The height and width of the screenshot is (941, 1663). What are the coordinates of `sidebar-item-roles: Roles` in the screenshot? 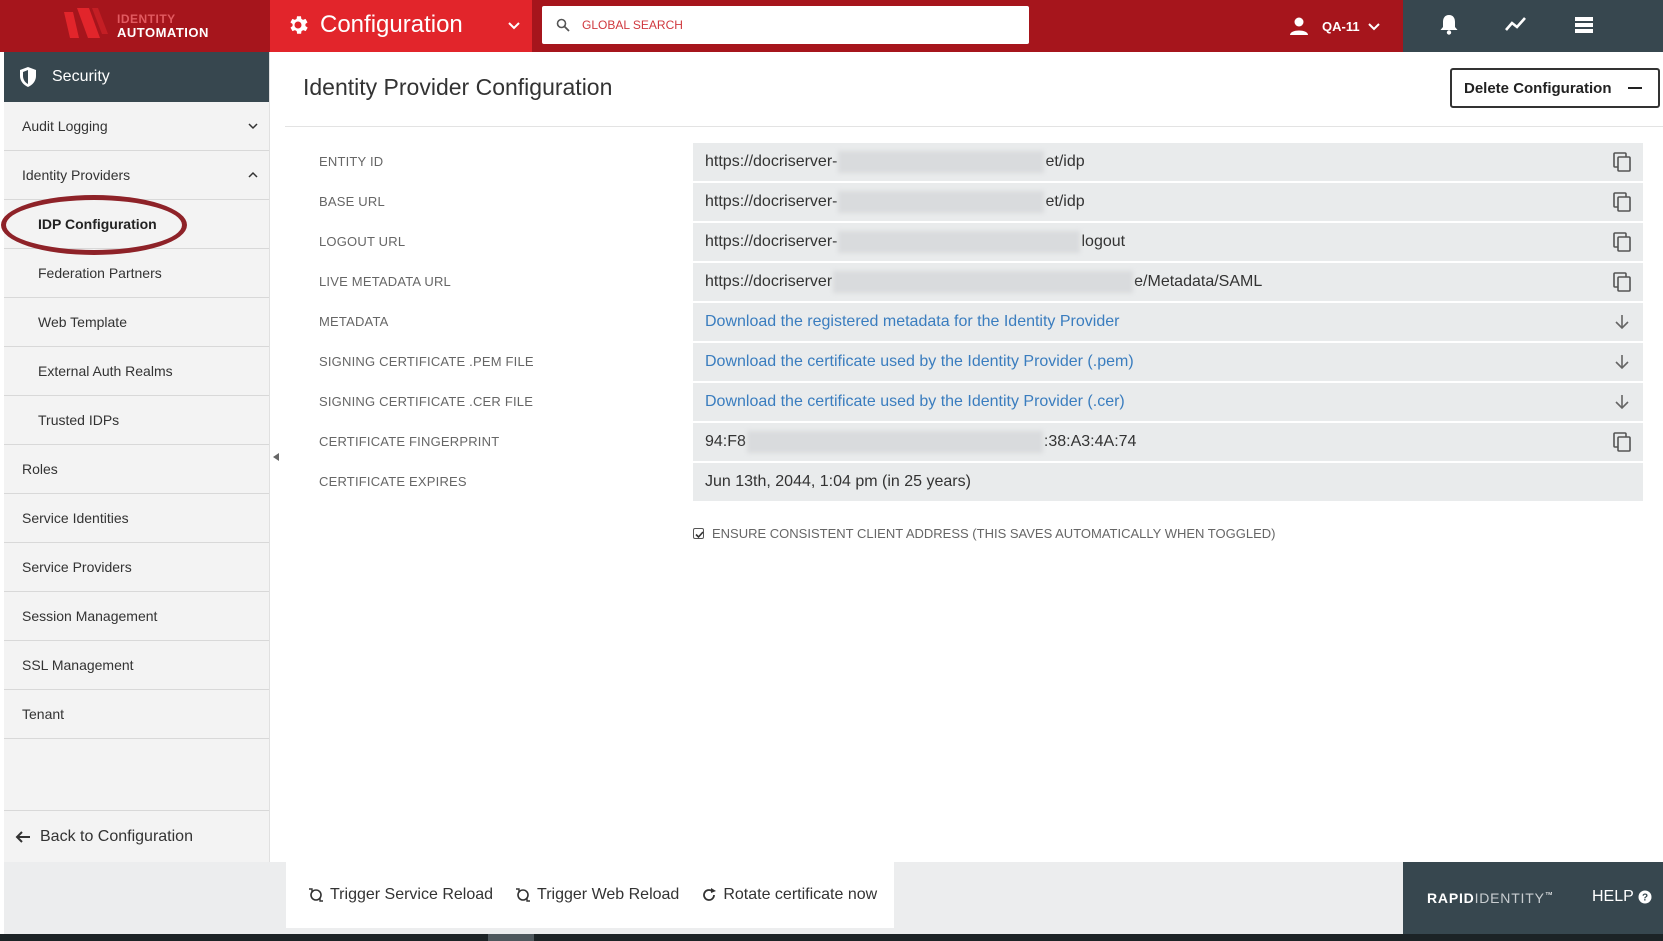 It's located at (136, 469).